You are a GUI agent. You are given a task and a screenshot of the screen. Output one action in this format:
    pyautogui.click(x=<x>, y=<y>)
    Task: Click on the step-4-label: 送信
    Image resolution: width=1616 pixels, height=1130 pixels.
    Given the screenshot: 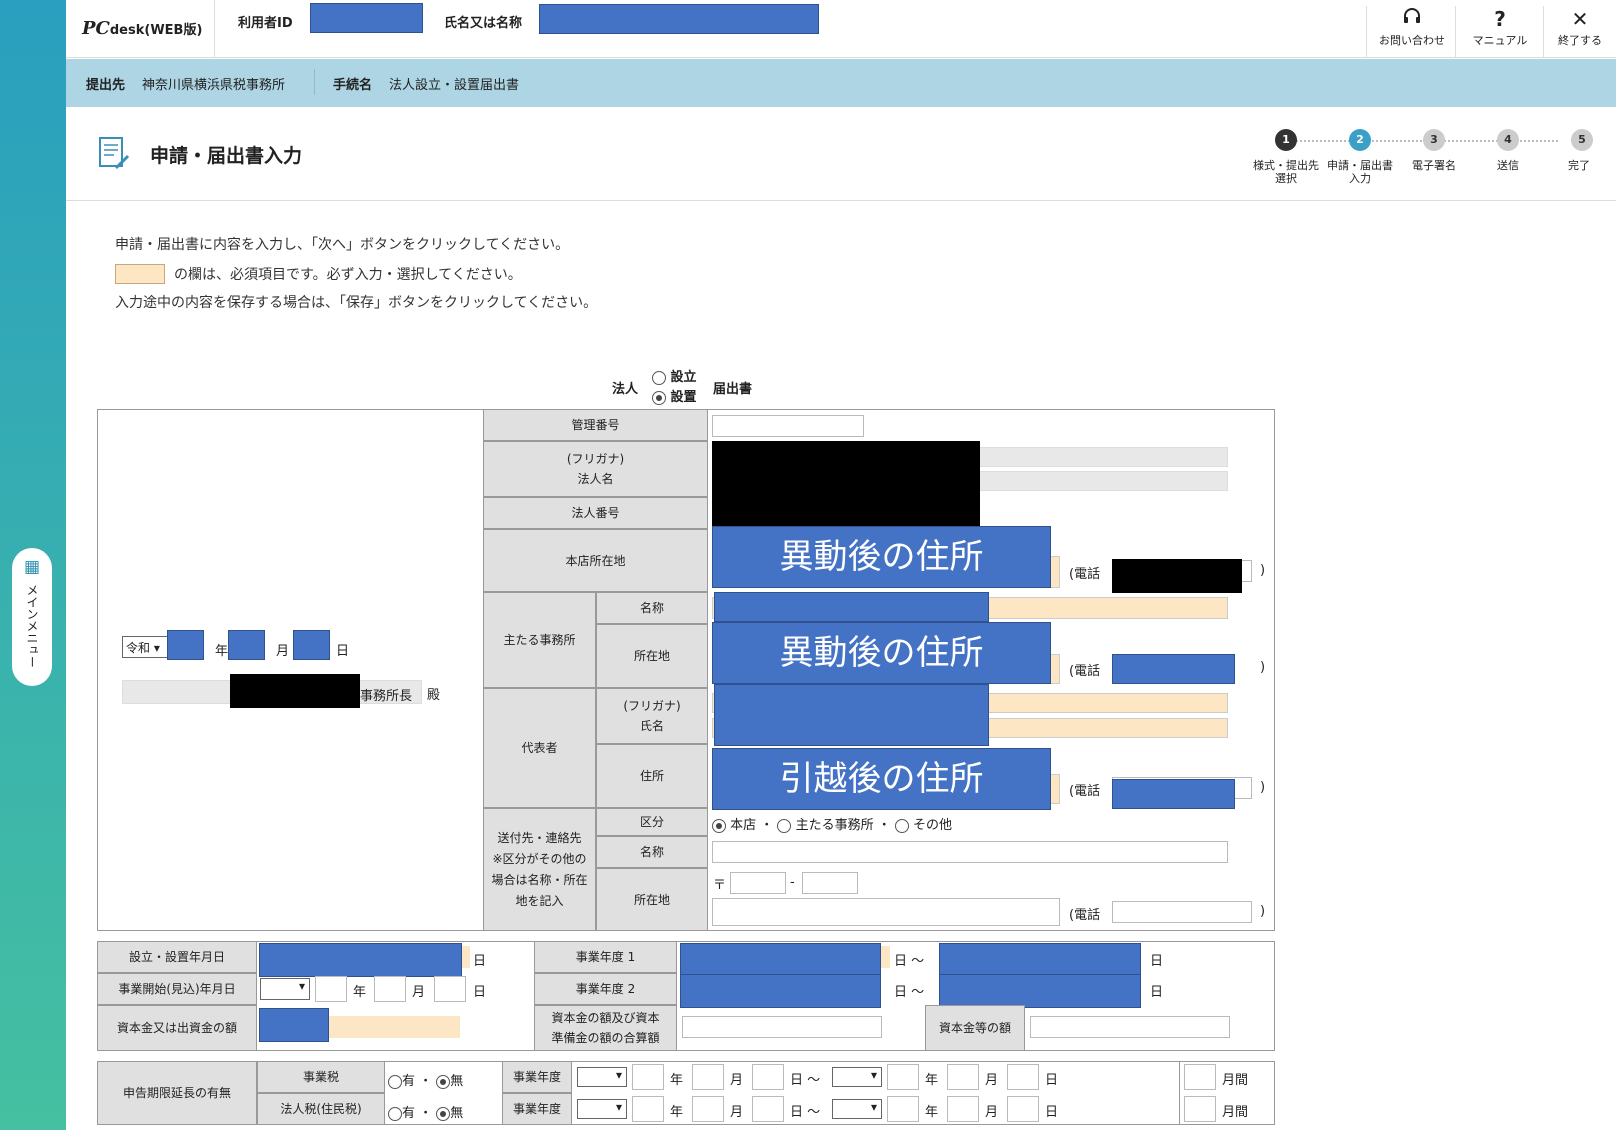 What is the action you would take?
    pyautogui.click(x=1508, y=165)
    